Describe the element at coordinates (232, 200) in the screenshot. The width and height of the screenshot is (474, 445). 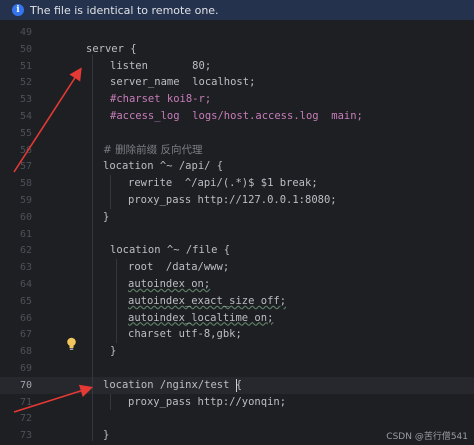
I see `code-text: proxy_pass http://127.0.0.1:8080;` at that location.